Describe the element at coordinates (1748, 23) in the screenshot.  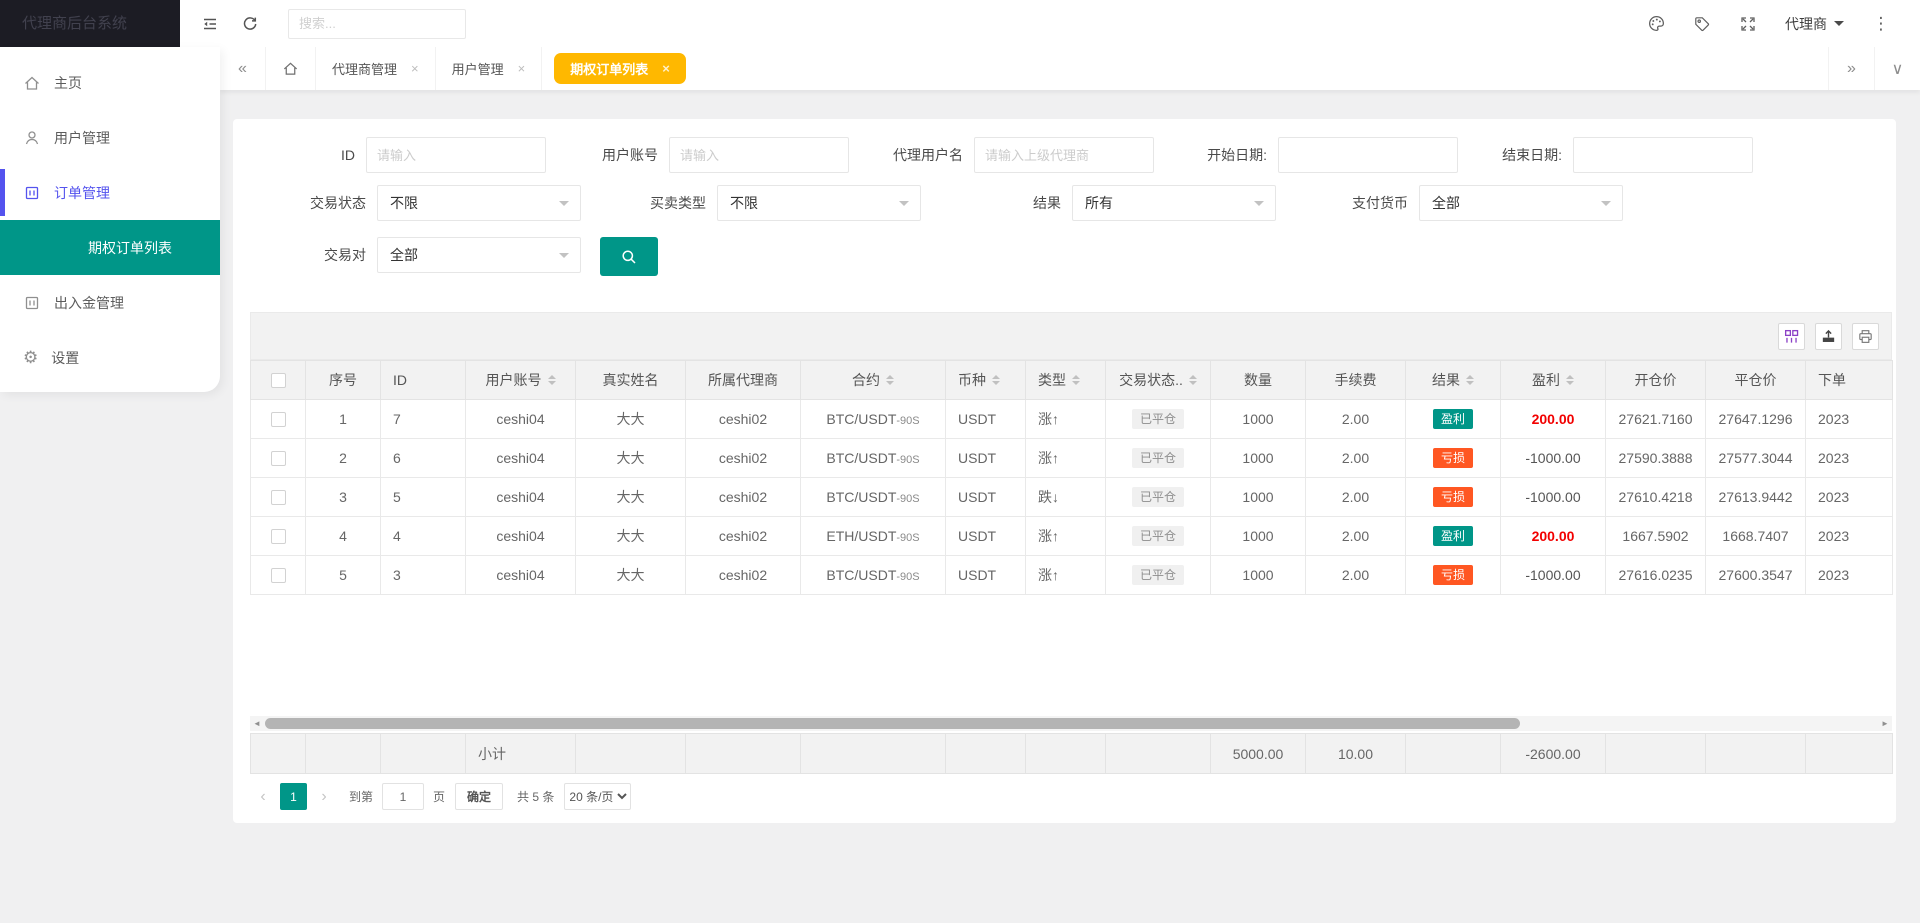
I see `fullscreen-icon` at that location.